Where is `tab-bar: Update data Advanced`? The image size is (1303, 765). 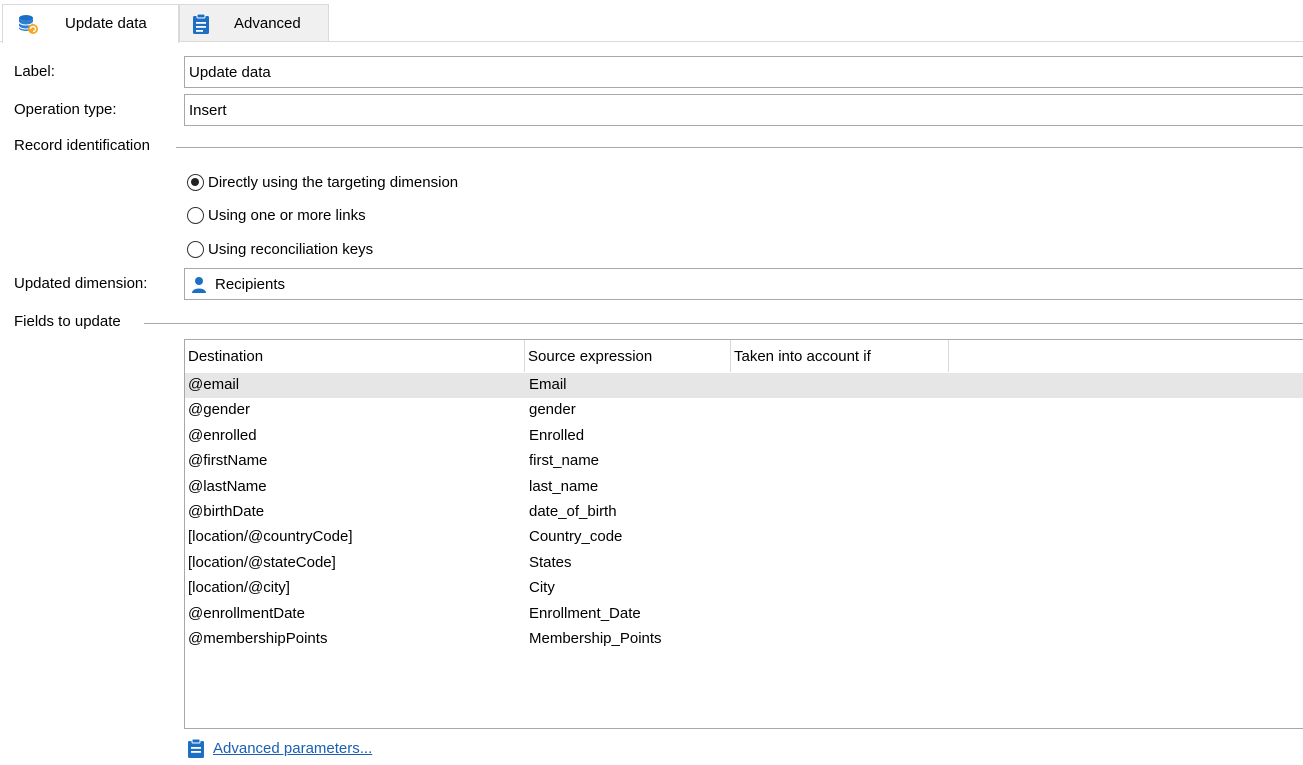
tab-bar: Update data Advanced is located at coordinates (651, 21).